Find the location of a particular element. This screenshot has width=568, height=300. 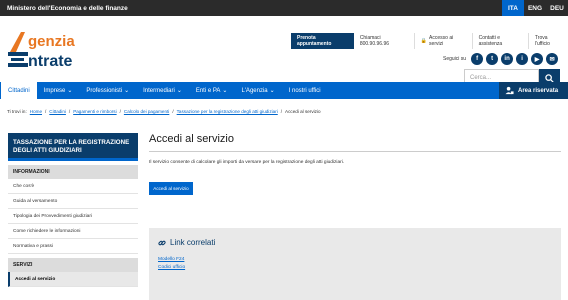

related-link-f24: Modello F24 is located at coordinates (355, 259).